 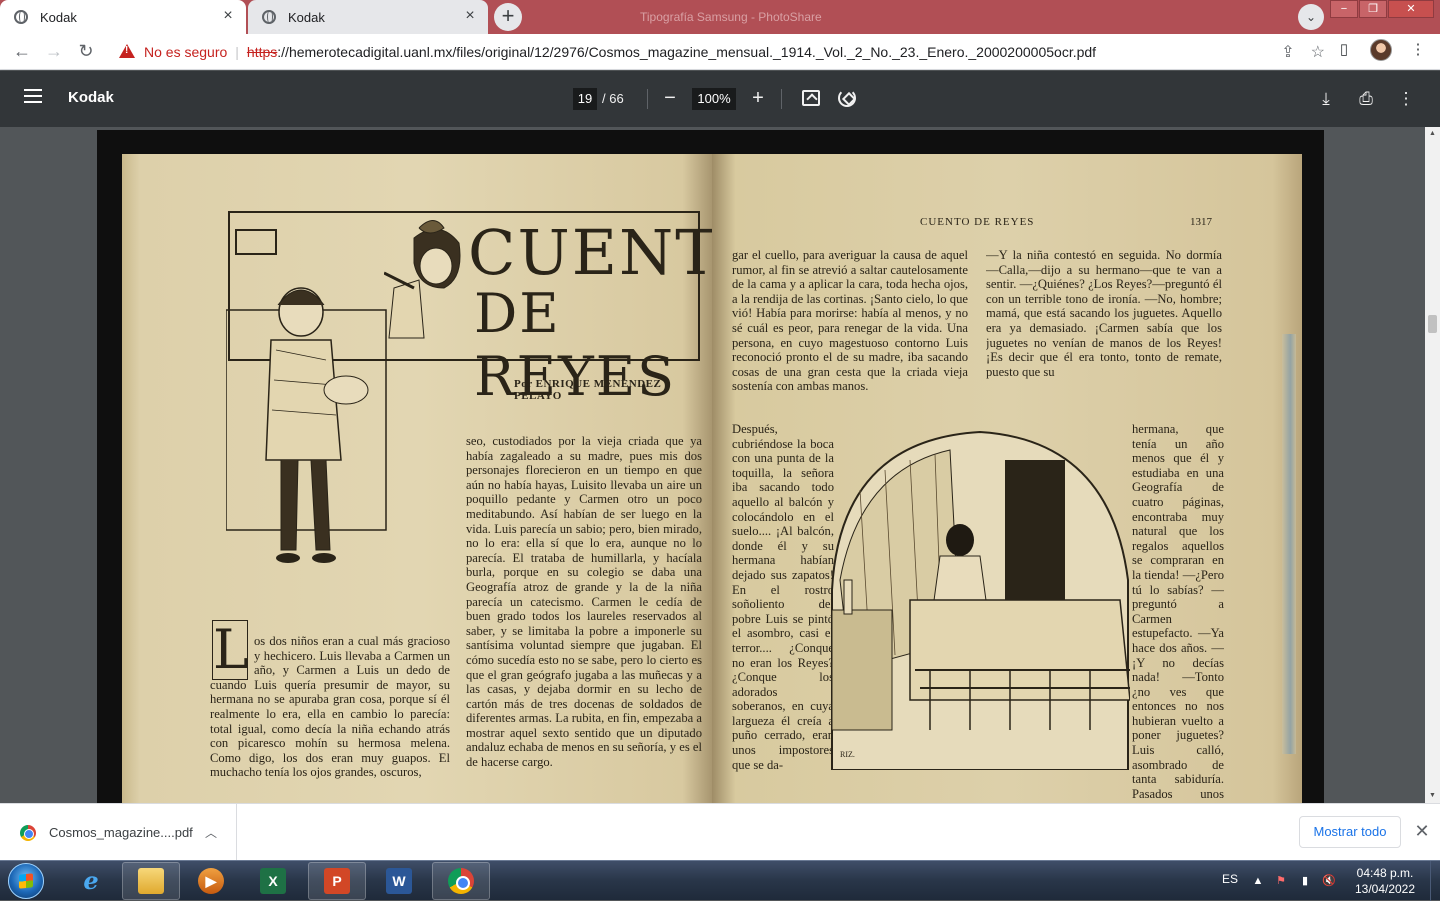 What do you see at coordinates (1350, 832) in the screenshot?
I see `show-all-downloads-button: Mostrar todo` at bounding box center [1350, 832].